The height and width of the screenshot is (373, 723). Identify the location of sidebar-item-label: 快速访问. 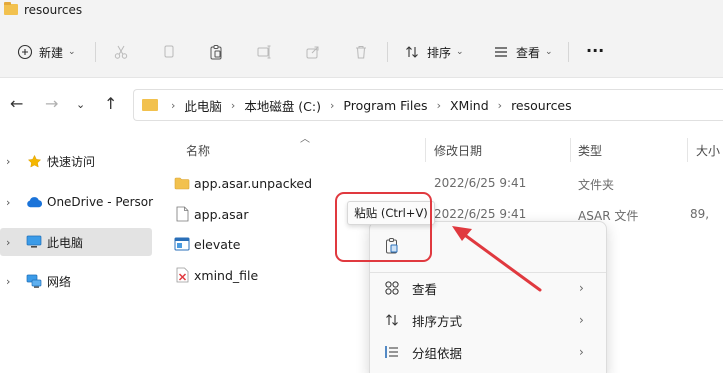
(71, 161).